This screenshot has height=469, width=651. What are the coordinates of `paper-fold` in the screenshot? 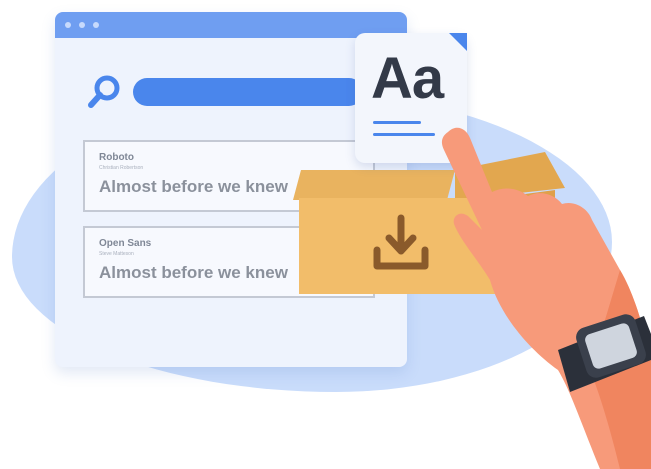 It's located at (458, 42).